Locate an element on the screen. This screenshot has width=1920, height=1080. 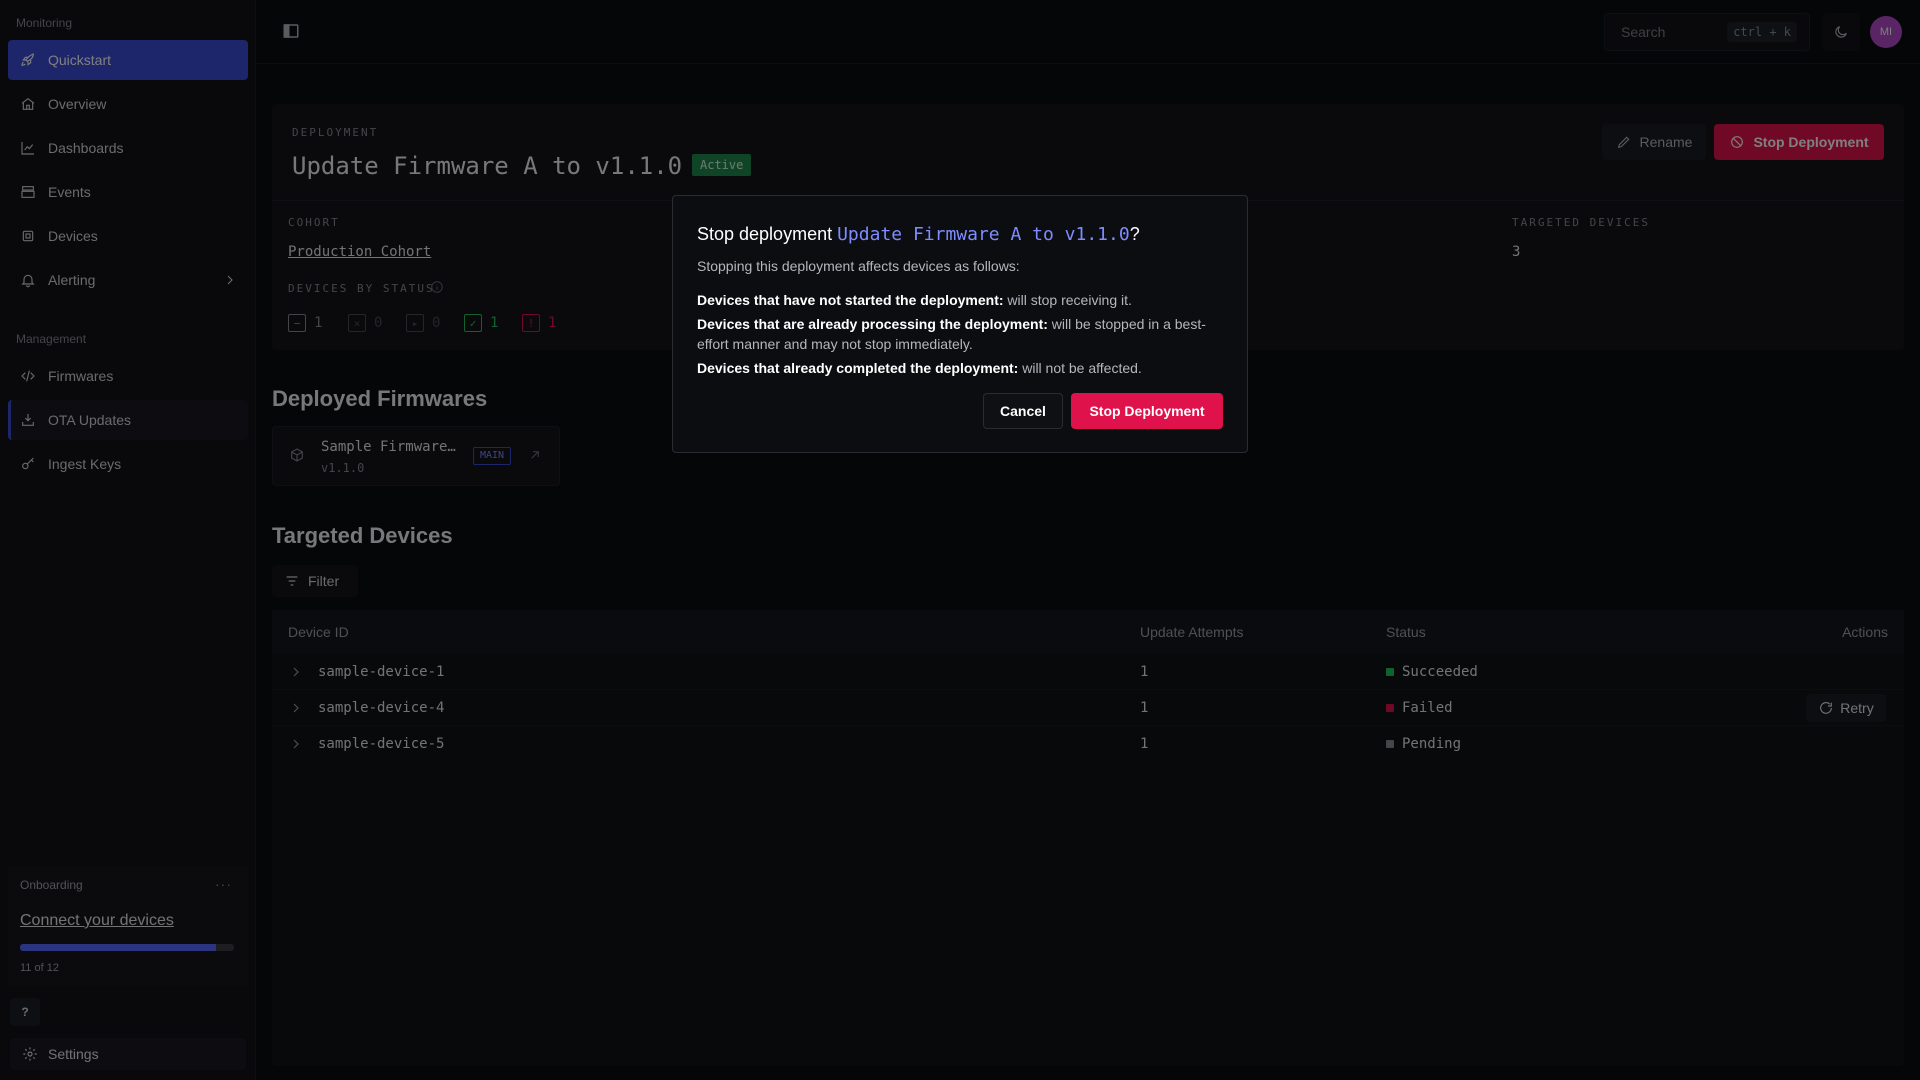
confirm-stop-deployment-button: Stop Deployment is located at coordinates (1147, 411).